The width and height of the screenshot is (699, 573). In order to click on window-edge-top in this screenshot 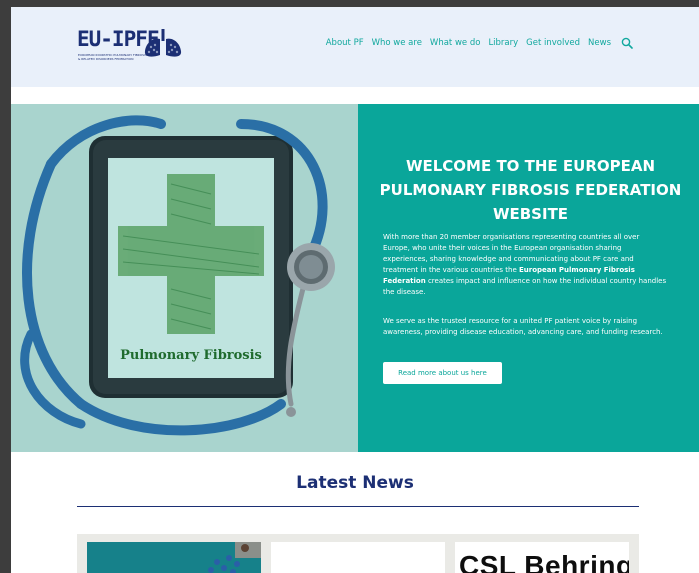, I will do `click(349, 3)`.